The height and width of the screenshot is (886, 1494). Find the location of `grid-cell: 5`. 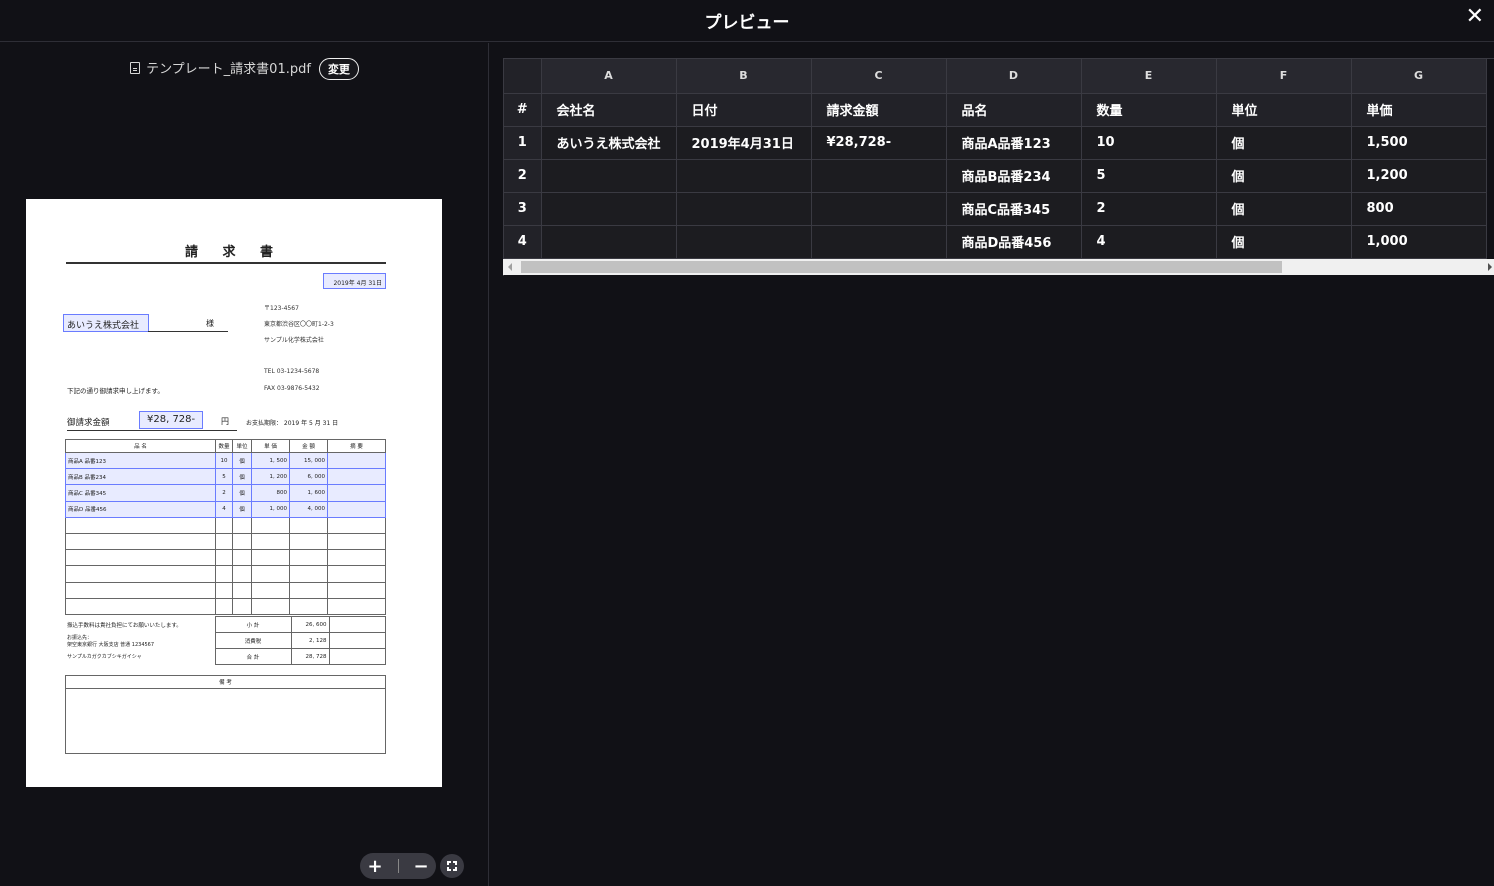

grid-cell: 5 is located at coordinates (1149, 176).